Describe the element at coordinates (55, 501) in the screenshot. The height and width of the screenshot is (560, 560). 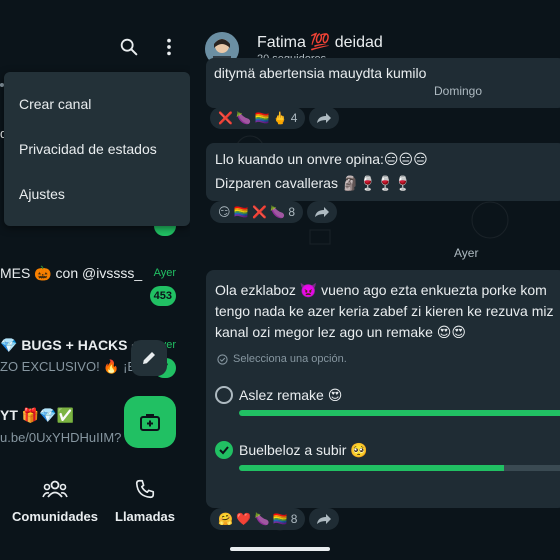
I see `nav-communities: Comunidades` at that location.